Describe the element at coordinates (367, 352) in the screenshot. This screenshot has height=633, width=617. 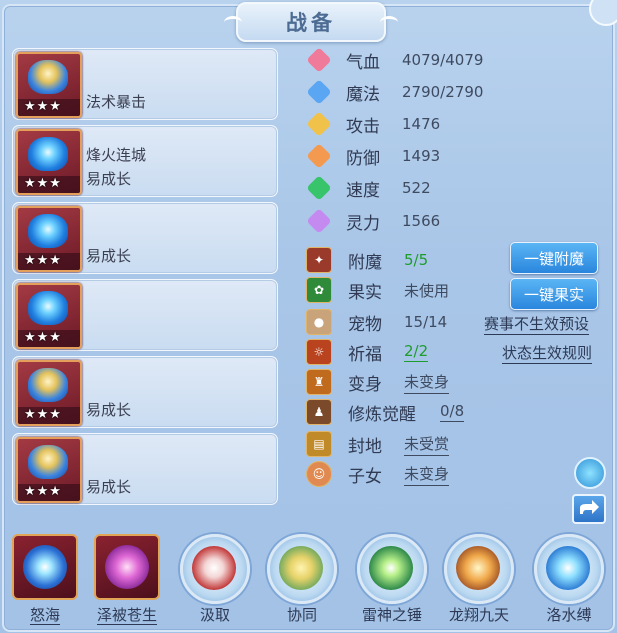
I see `attr-blessing: ☼ 祈福 2/2` at that location.